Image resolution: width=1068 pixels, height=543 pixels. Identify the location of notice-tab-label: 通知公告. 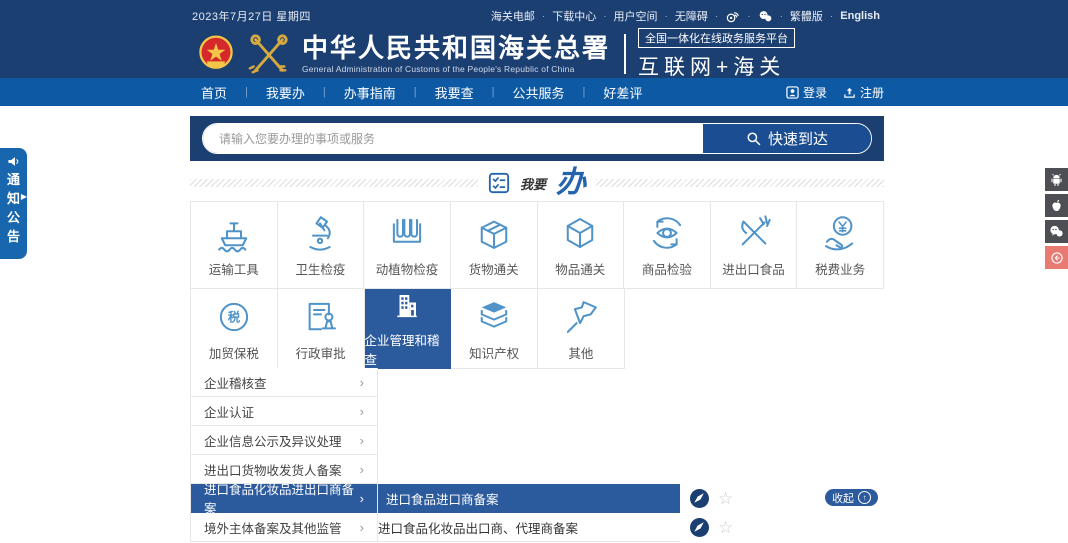
(13, 208).